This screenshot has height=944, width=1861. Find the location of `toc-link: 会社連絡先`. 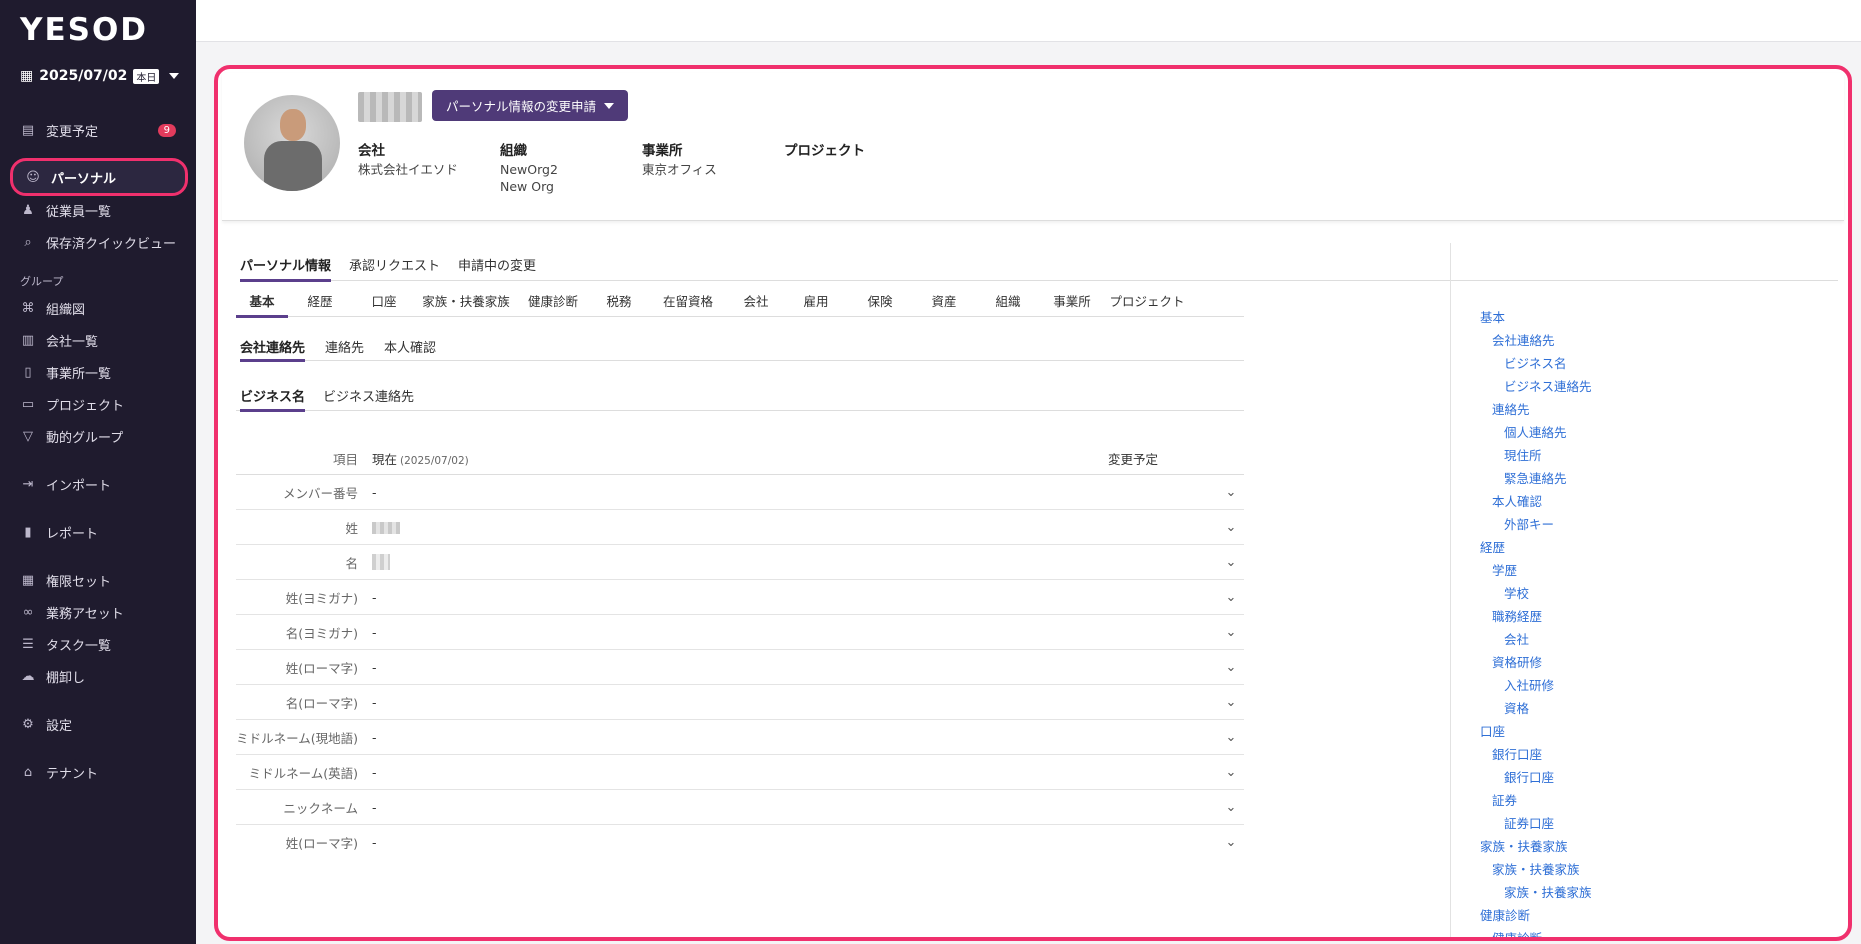

toc-link: 会社連絡先 is located at coordinates (1536, 340).